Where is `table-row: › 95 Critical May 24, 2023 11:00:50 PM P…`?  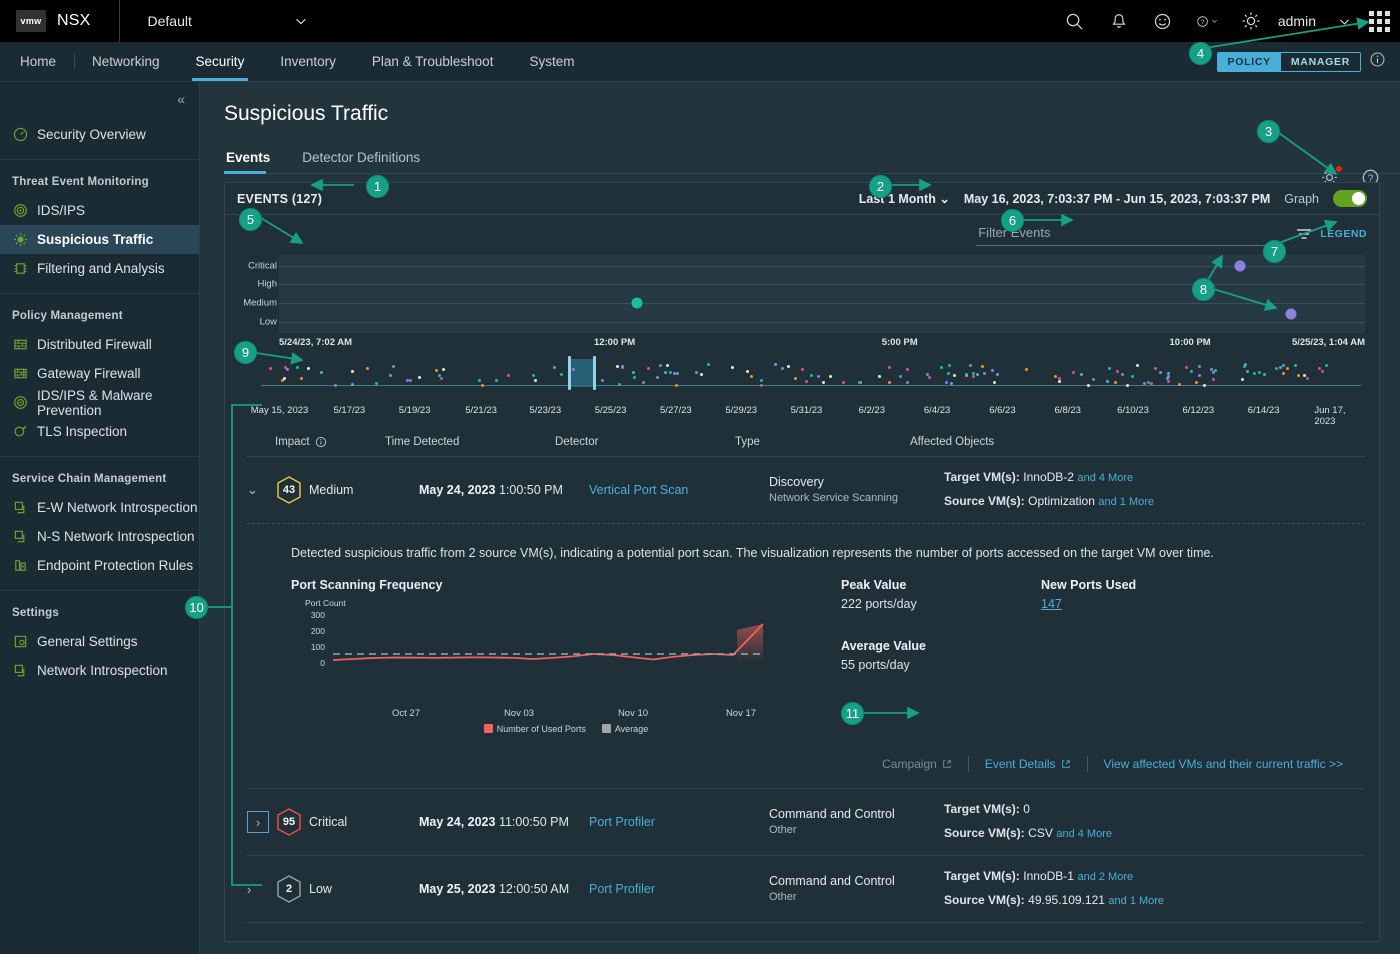
table-row: › 95 Critical May 24, 2023 11:00:50 PM P… is located at coordinates (806, 822).